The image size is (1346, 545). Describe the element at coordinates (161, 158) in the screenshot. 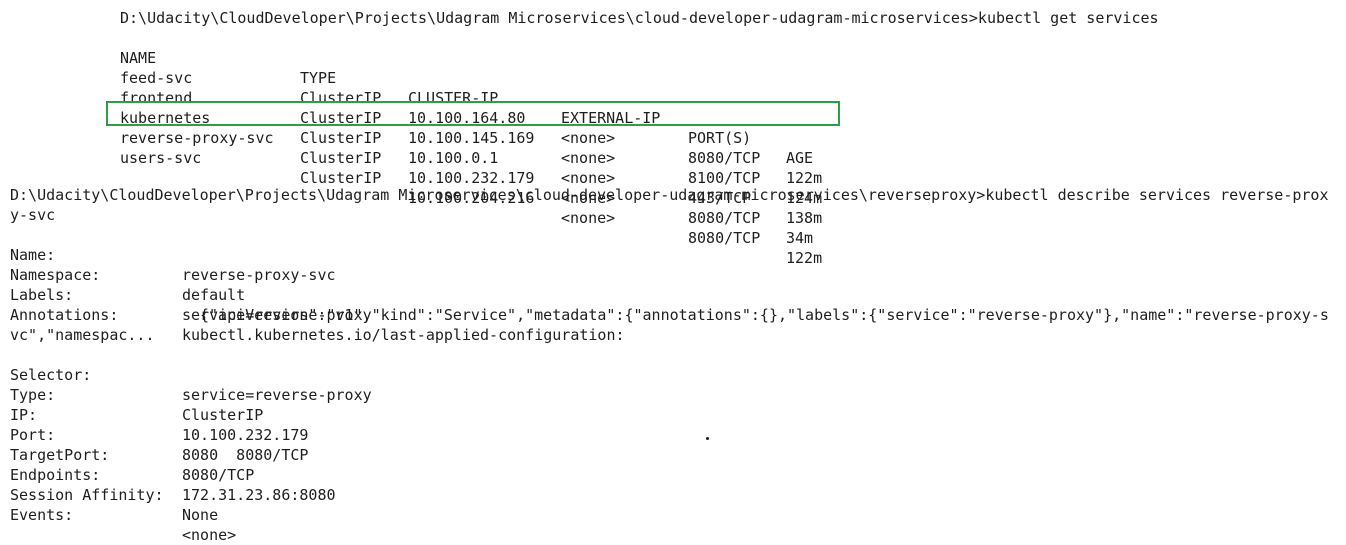

I see `cell-name: users-svc` at that location.